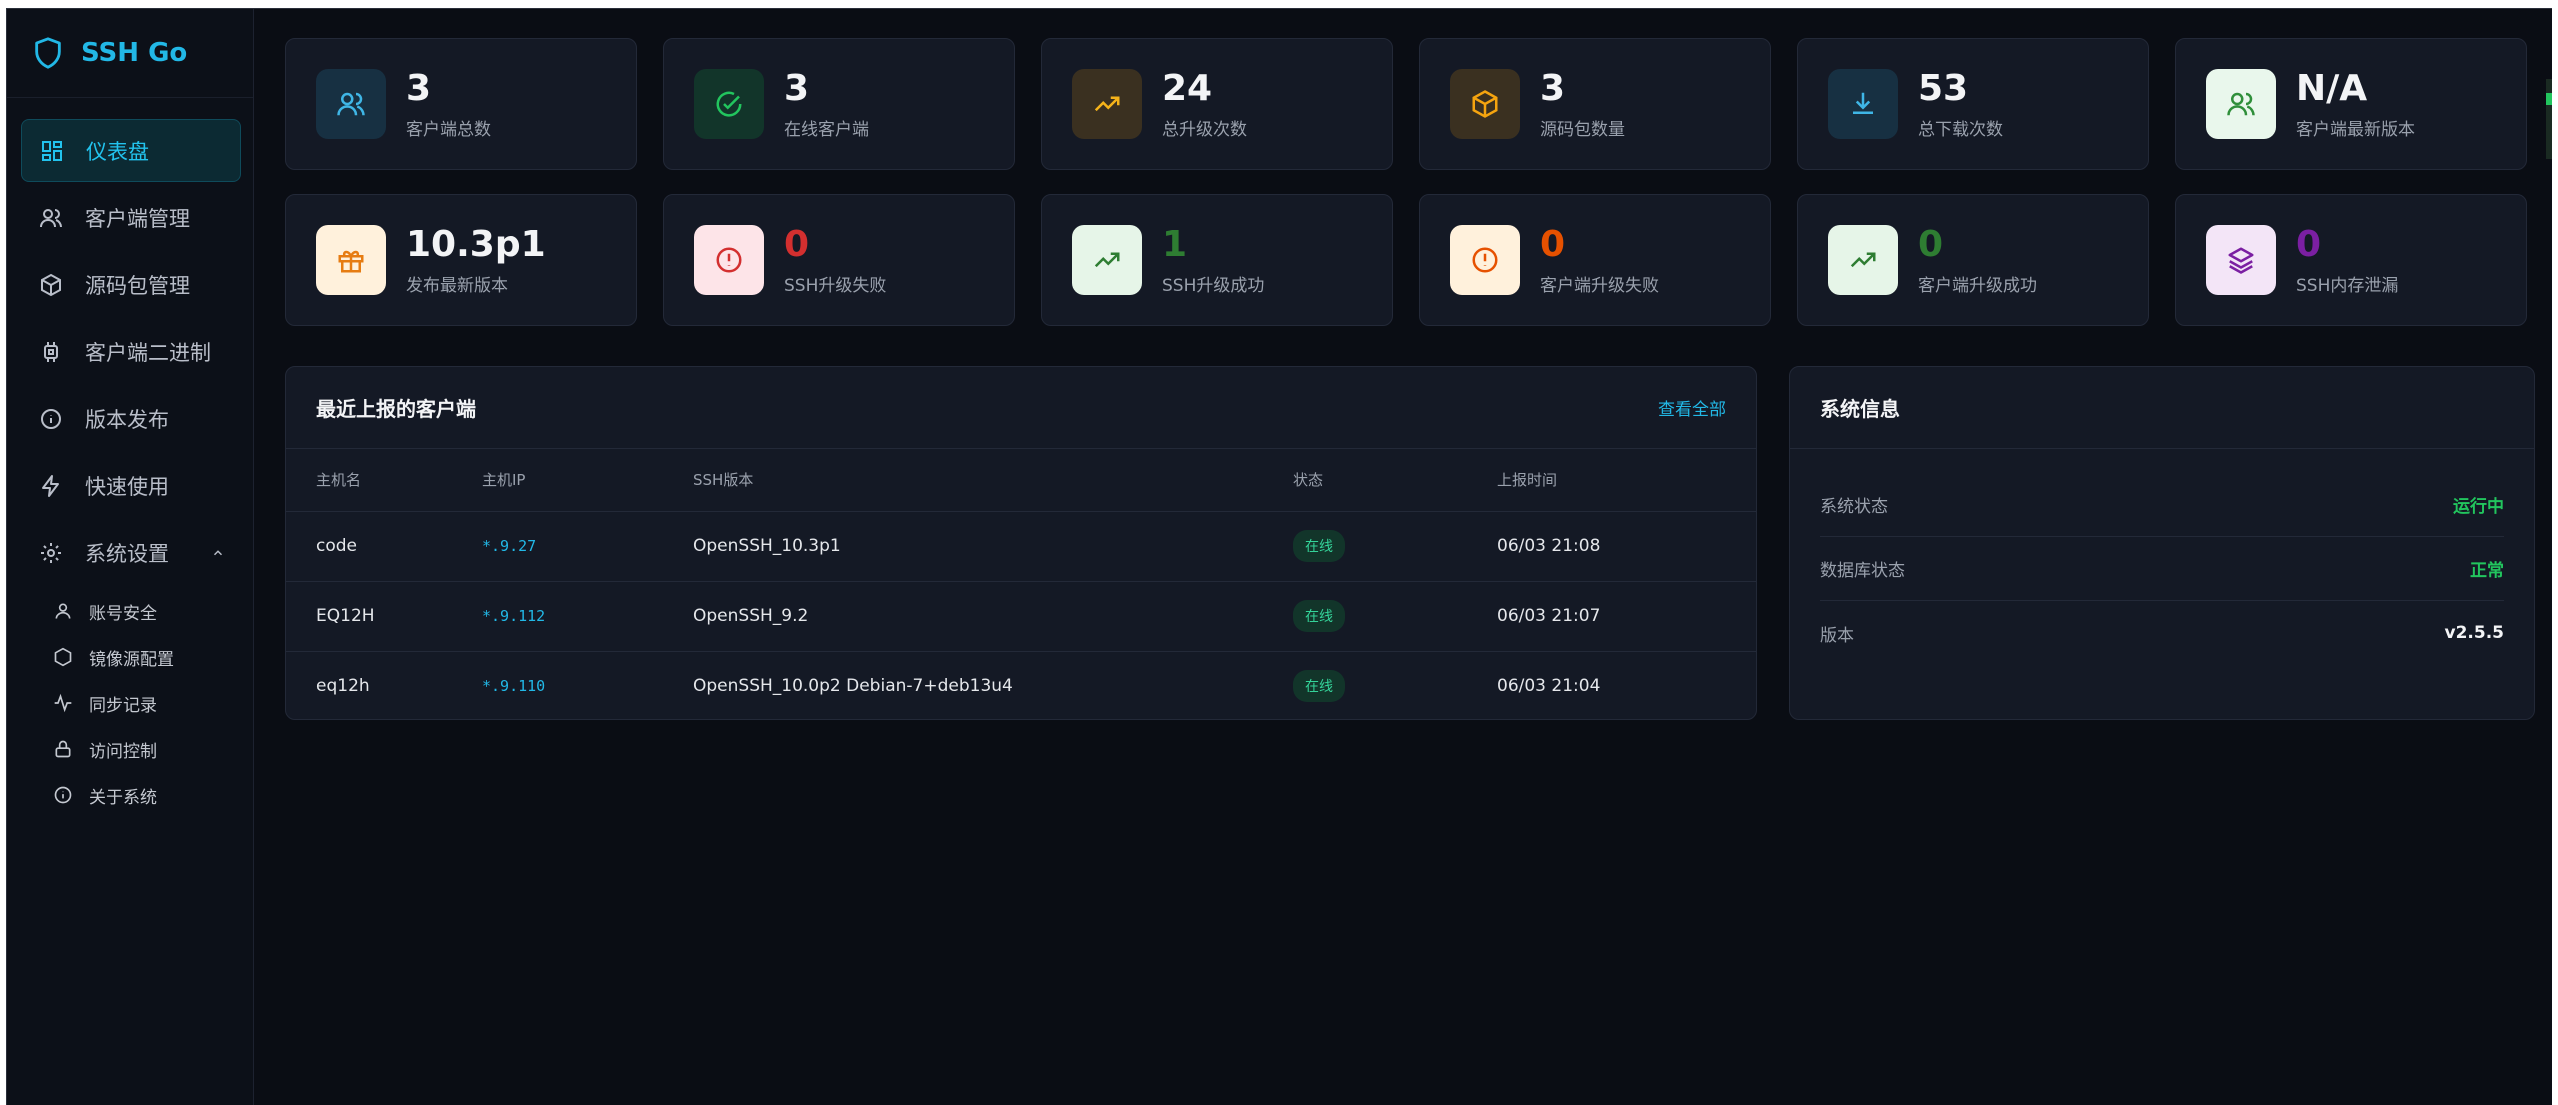 This screenshot has width=2558, height=1105. I want to click on stat-label: 总下载次数, so click(1960, 130).